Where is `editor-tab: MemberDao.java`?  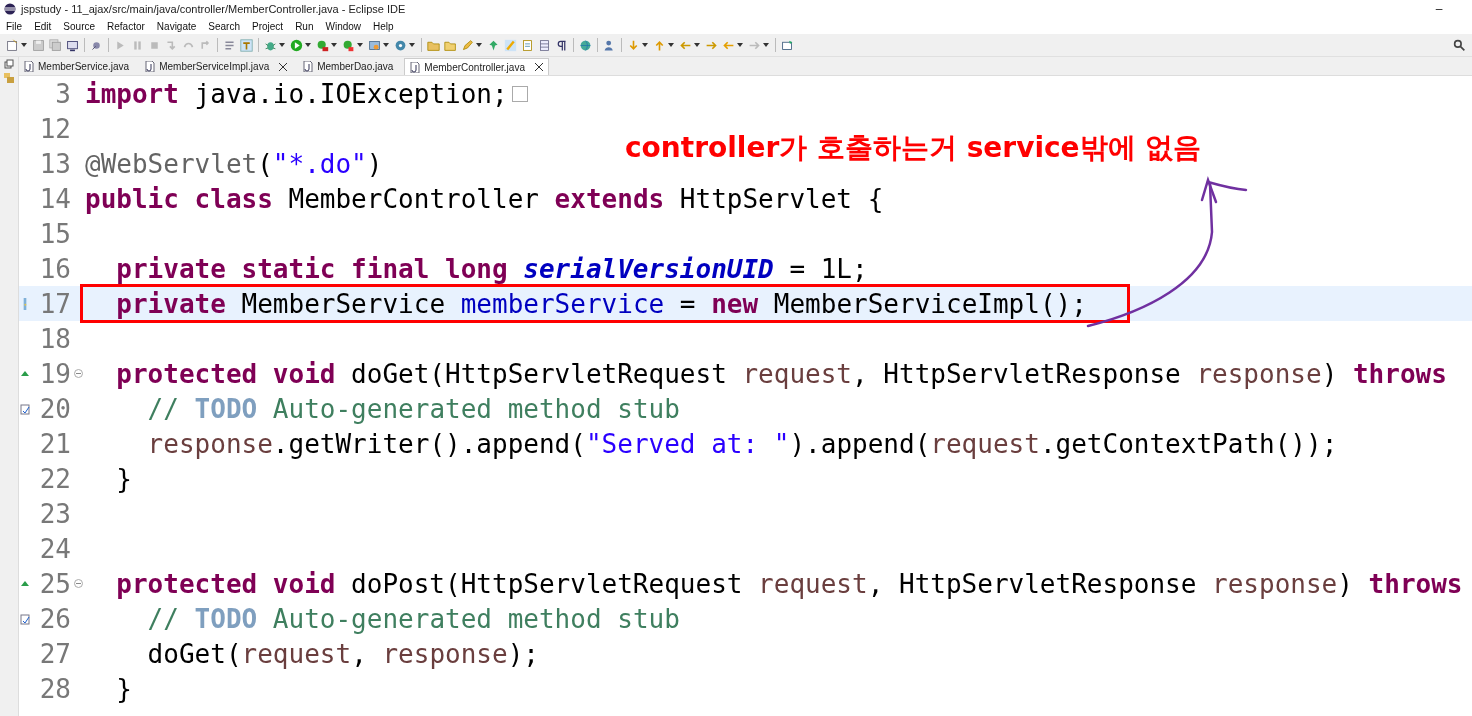 editor-tab: MemberDao.java is located at coordinates (348, 66).